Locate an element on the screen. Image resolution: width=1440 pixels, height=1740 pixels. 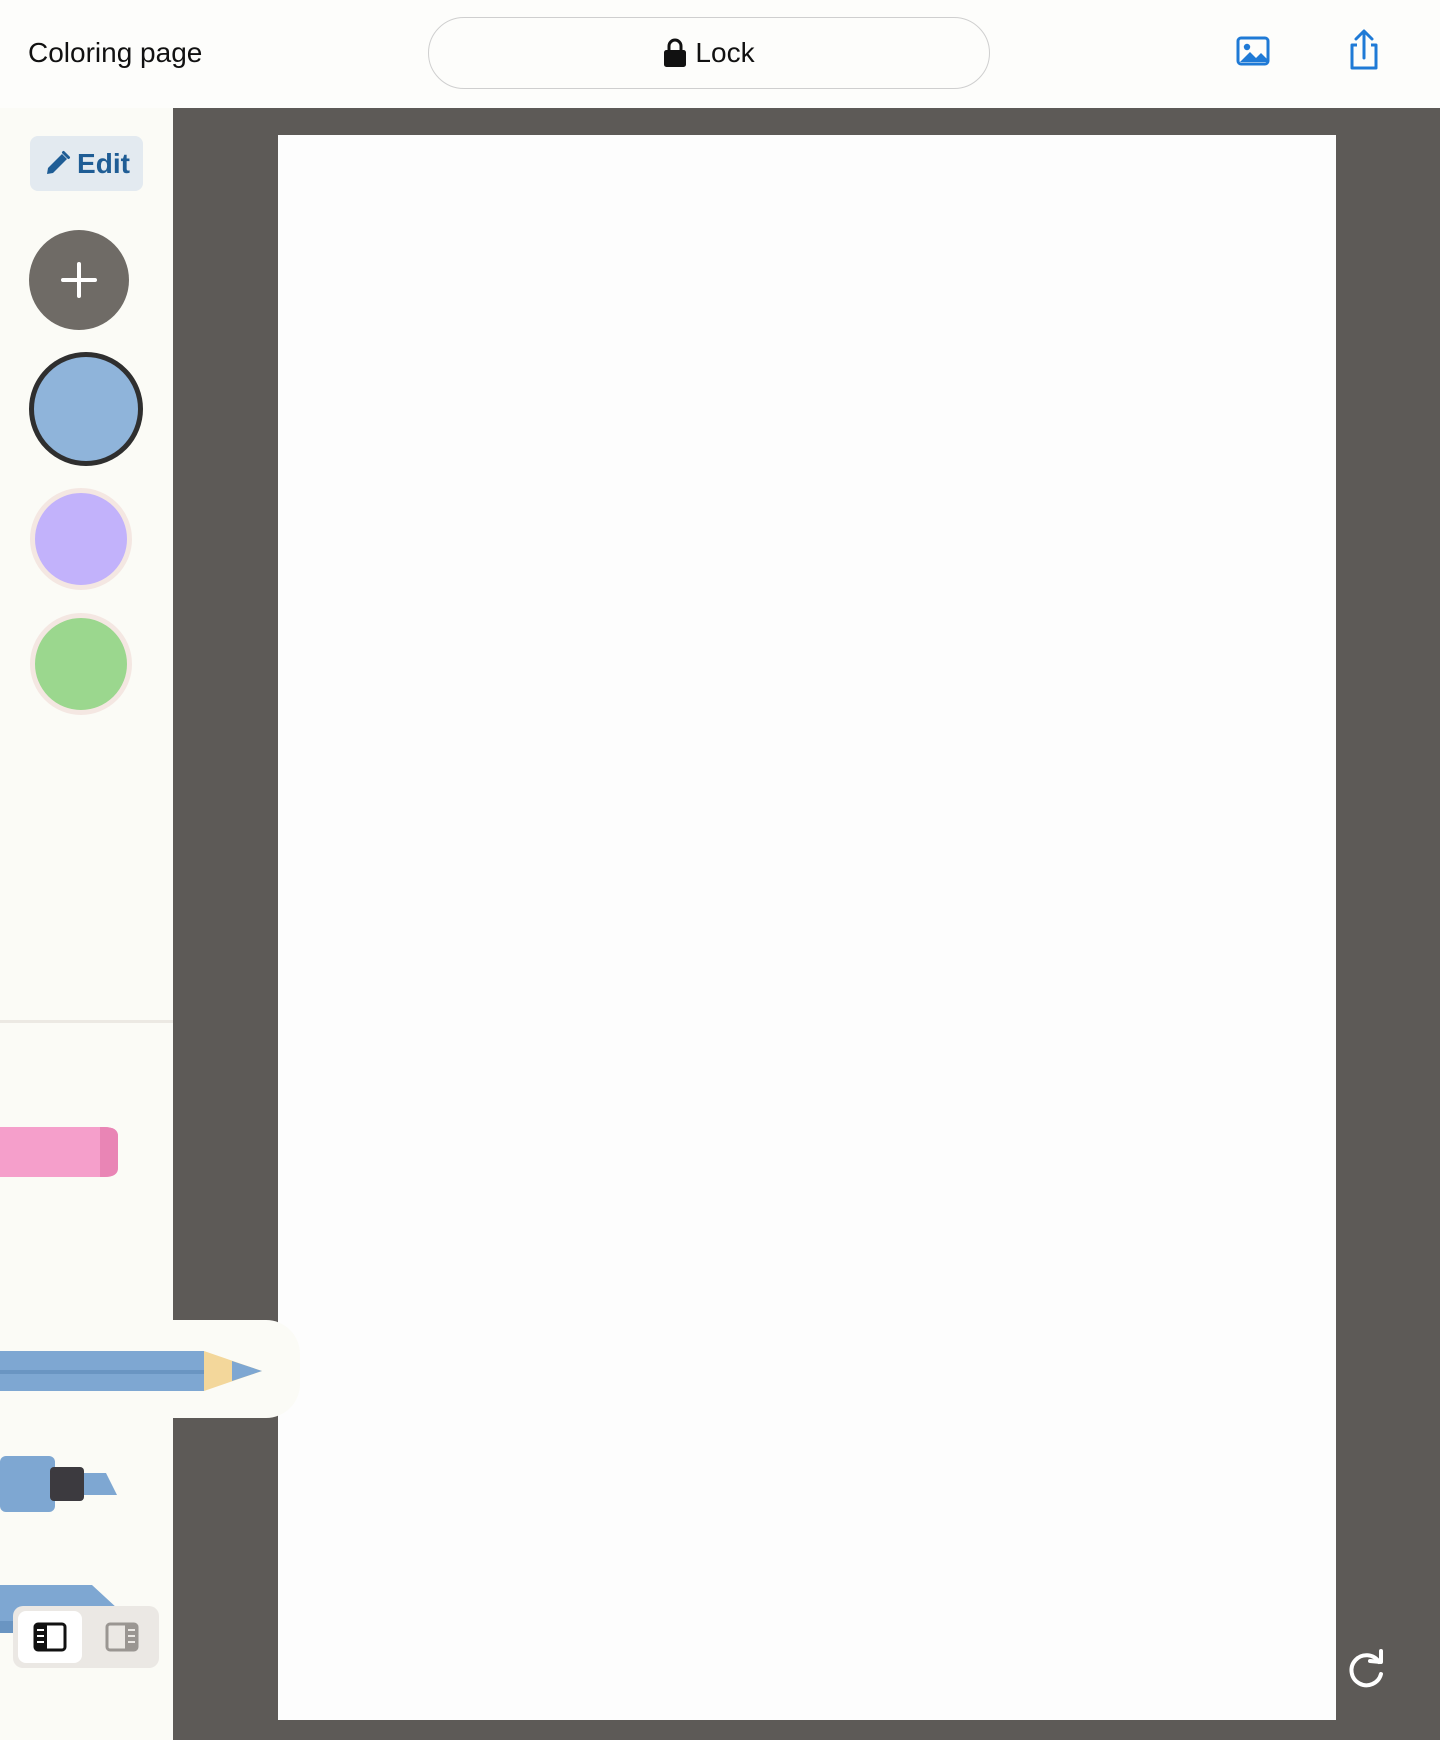
lock-button: Lock is located at coordinates (709, 53).